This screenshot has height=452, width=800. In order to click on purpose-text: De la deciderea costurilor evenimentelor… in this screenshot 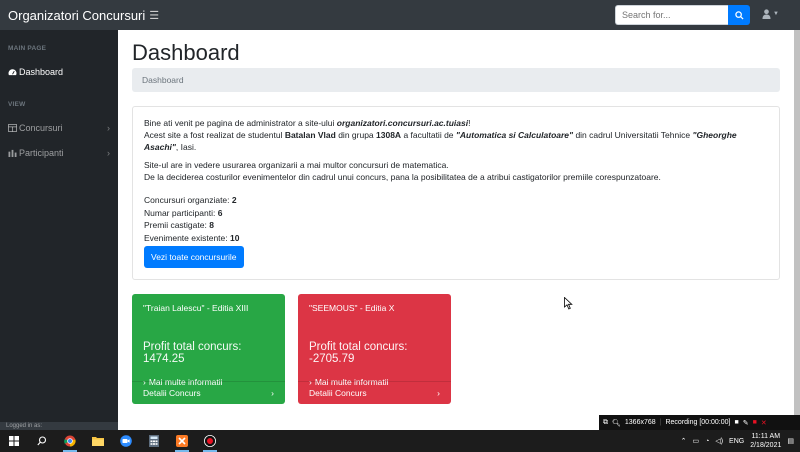, I will do `click(402, 177)`.